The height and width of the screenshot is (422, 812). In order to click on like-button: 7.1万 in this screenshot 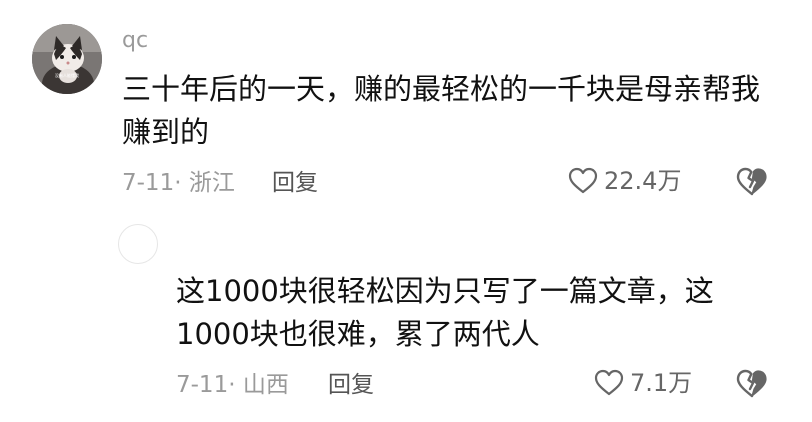, I will do `click(643, 383)`.